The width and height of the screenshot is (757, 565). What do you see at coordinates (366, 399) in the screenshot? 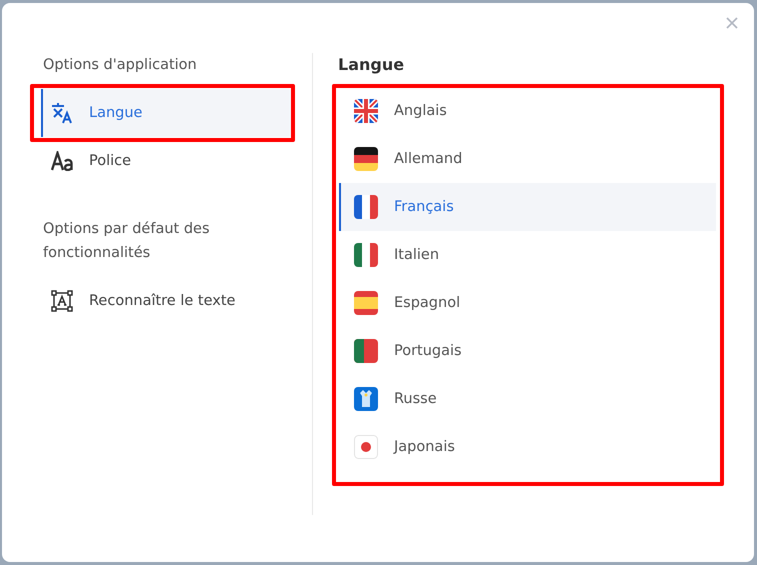
I see `jersey-icon` at bounding box center [366, 399].